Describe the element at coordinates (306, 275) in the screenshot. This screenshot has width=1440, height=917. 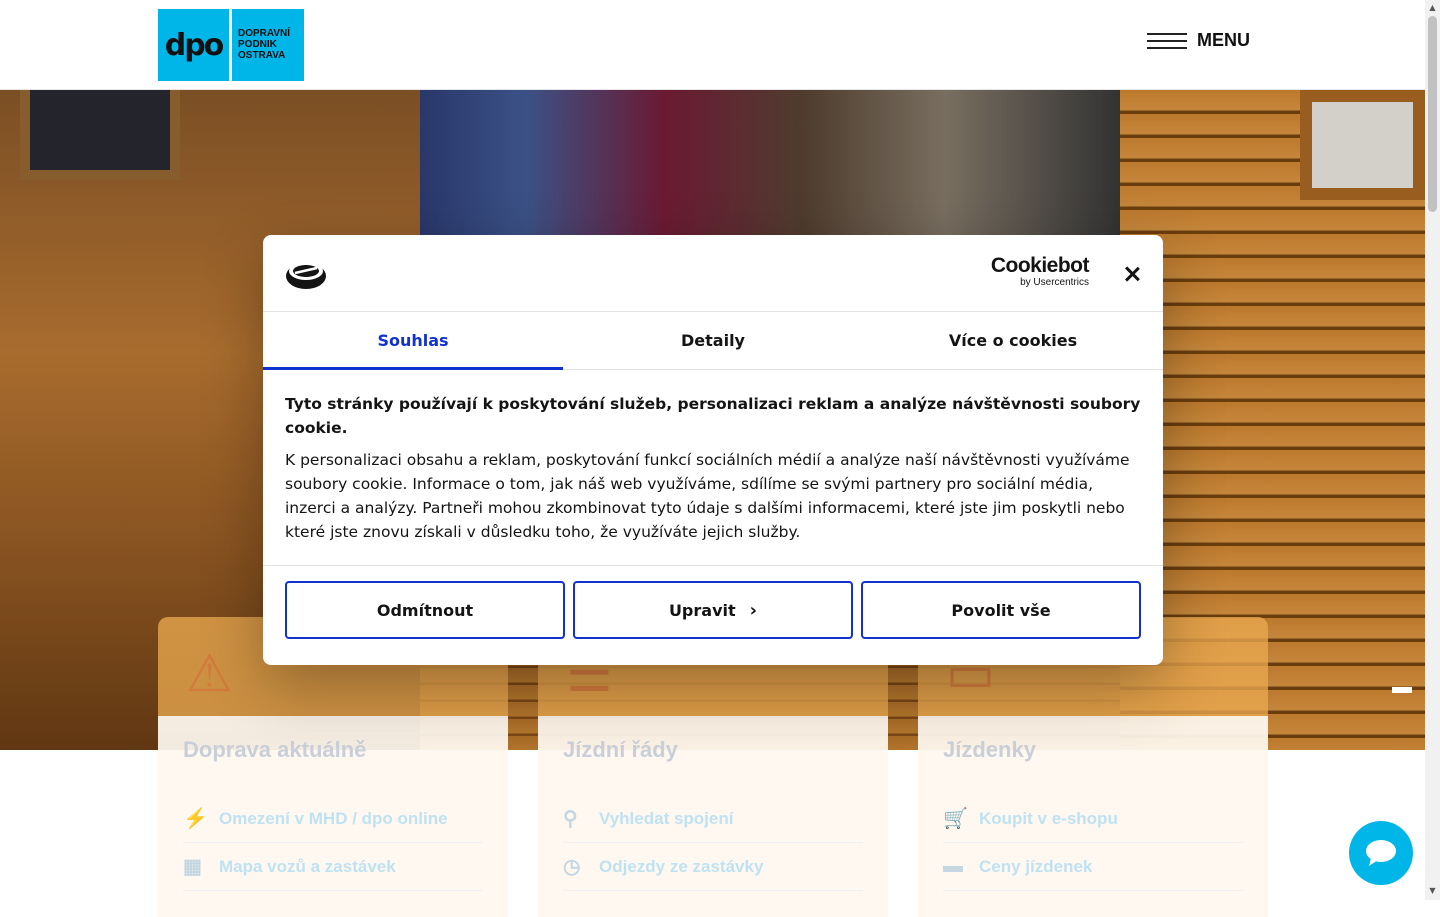
I see `cookie-logo-icon` at that location.